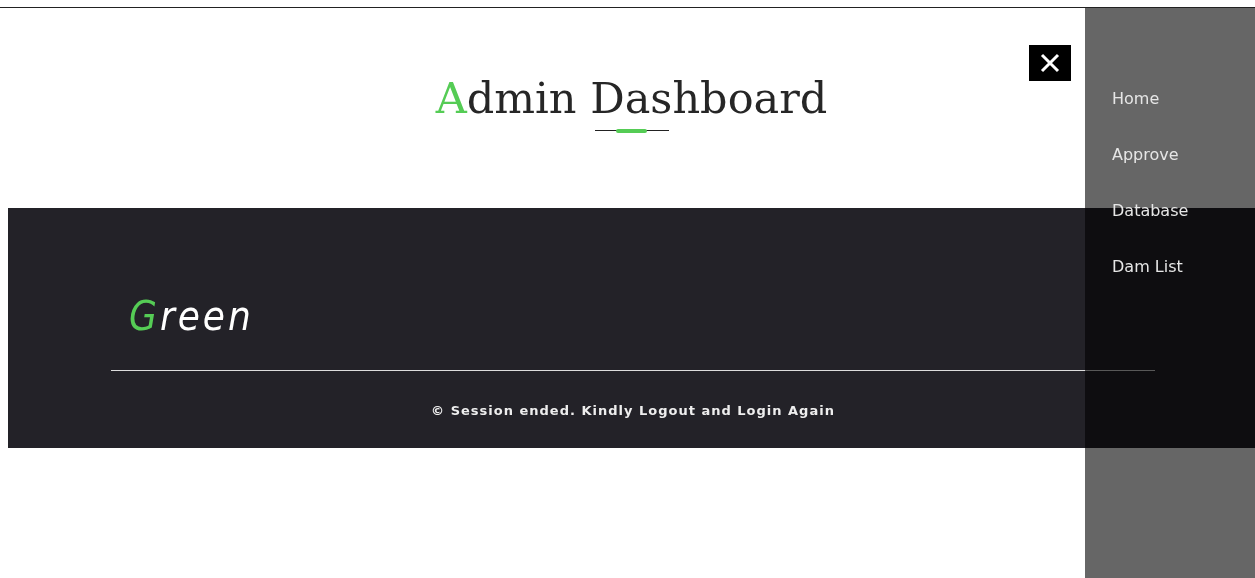 The width and height of the screenshot is (1255, 578). What do you see at coordinates (1147, 267) in the screenshot?
I see `nav-link: Dam List` at bounding box center [1147, 267].